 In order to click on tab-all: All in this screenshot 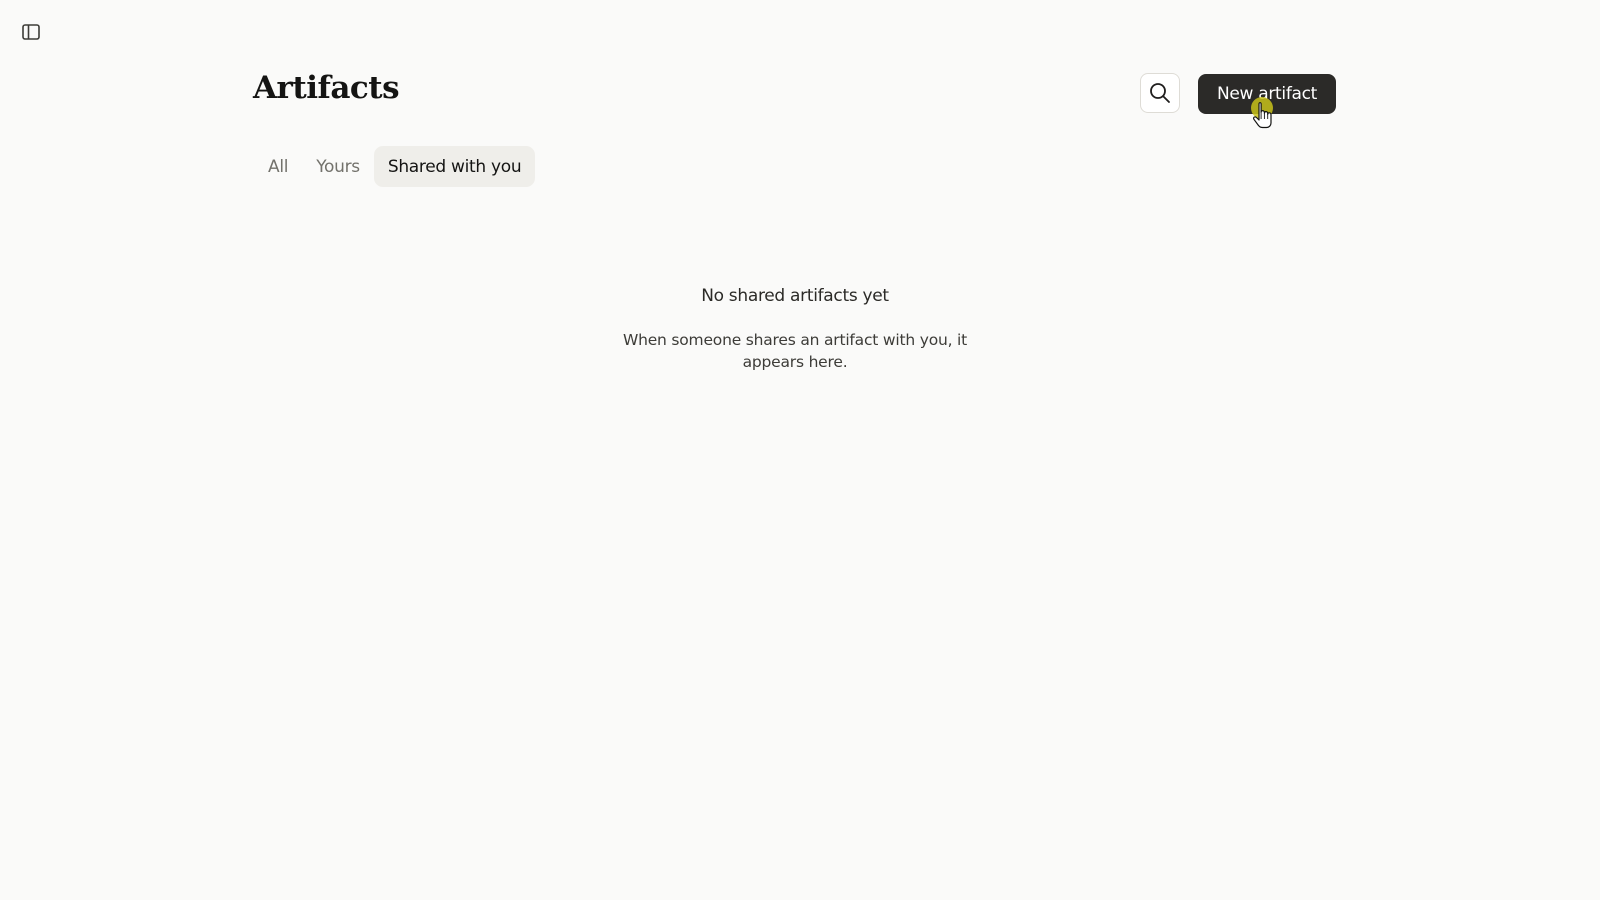, I will do `click(278, 166)`.